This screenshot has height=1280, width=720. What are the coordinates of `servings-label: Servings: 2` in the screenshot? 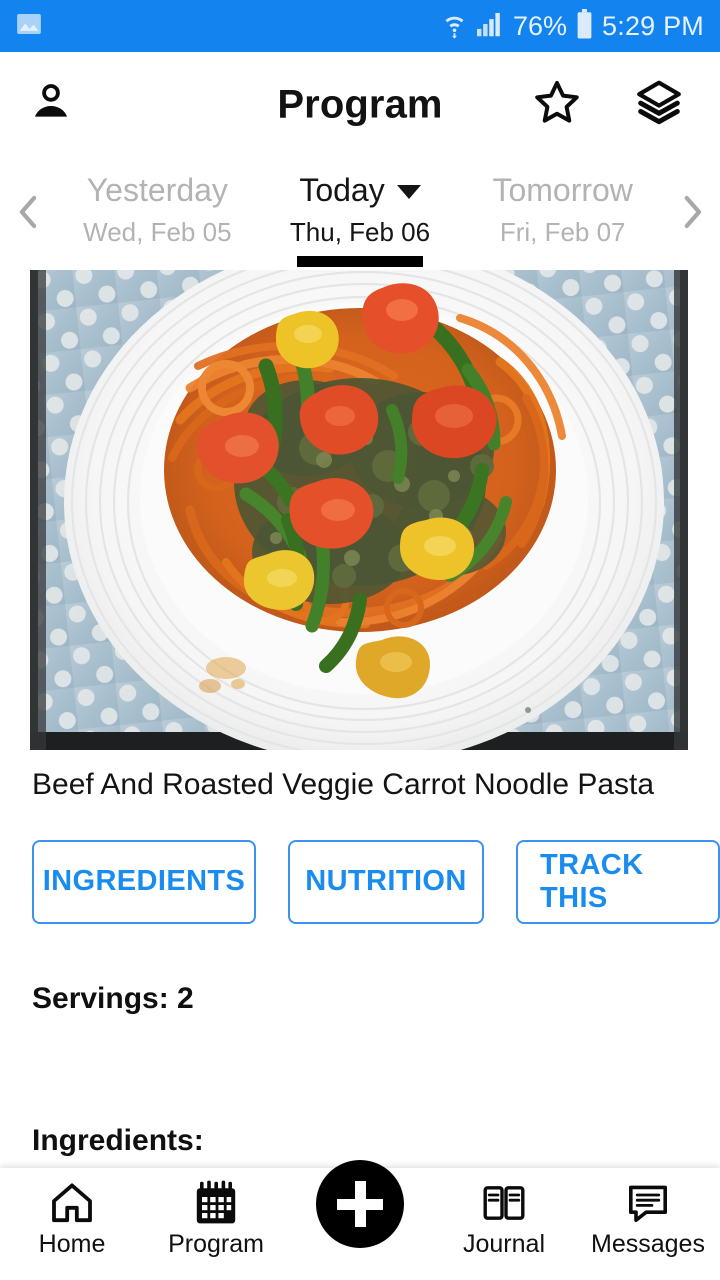 It's located at (113, 998).